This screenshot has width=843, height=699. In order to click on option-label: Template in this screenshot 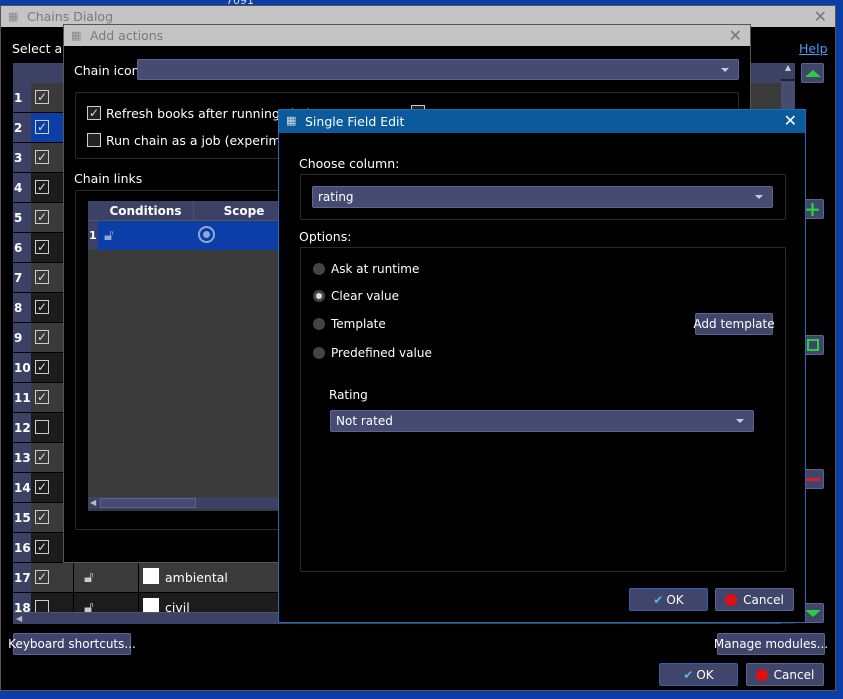, I will do `click(358, 324)`.